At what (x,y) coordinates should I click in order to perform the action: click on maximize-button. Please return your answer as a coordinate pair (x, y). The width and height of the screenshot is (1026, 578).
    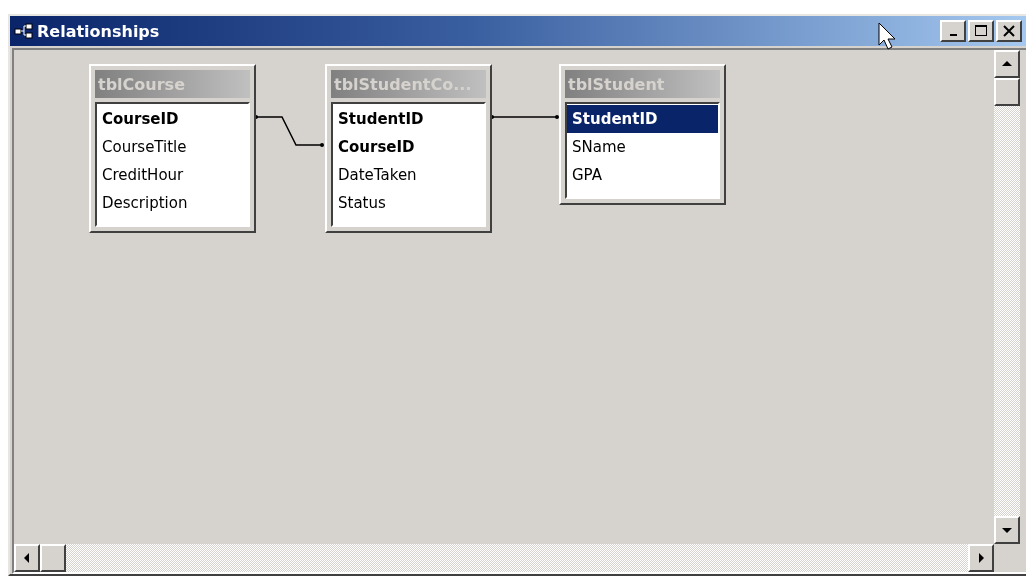
    Looking at the image, I should click on (981, 31).